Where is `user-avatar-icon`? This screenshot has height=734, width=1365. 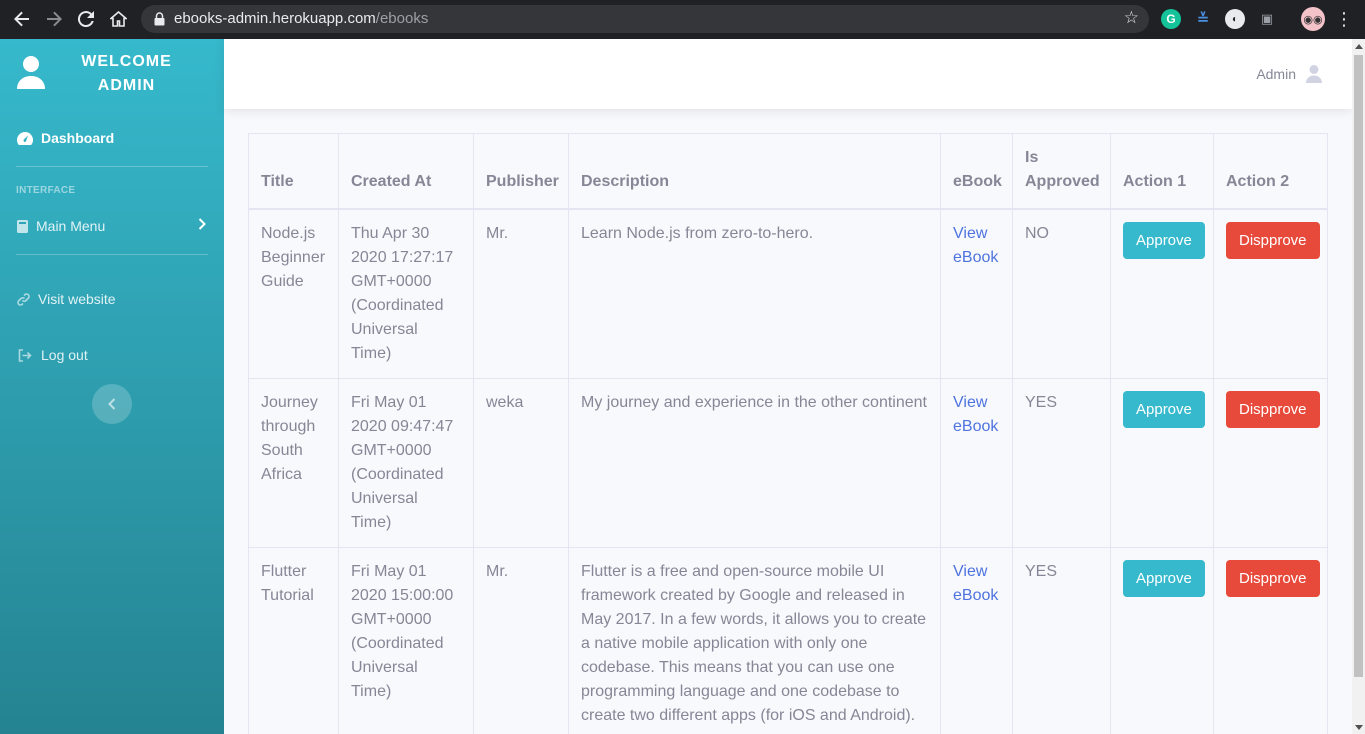 user-avatar-icon is located at coordinates (1314, 74).